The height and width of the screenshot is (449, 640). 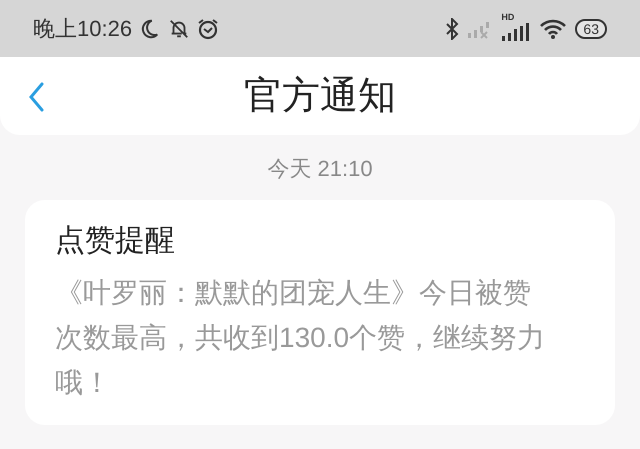 What do you see at coordinates (115, 241) in the screenshot?
I see `message-title: 点赞提醒` at bounding box center [115, 241].